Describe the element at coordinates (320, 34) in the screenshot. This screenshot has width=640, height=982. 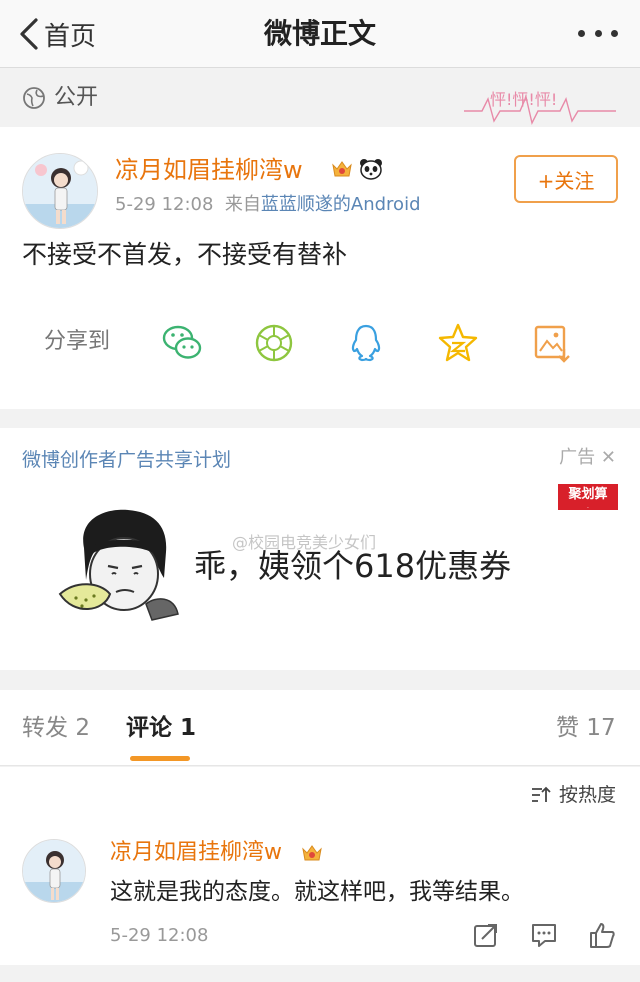
I see `nav-bar: 首页 微博正文` at that location.